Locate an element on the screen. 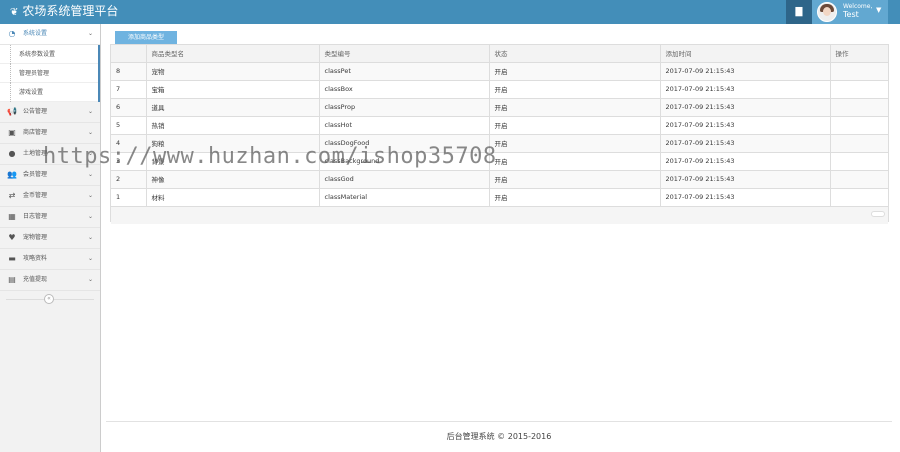  sidebar-item-label: 充值提现 is located at coordinates (35, 279).